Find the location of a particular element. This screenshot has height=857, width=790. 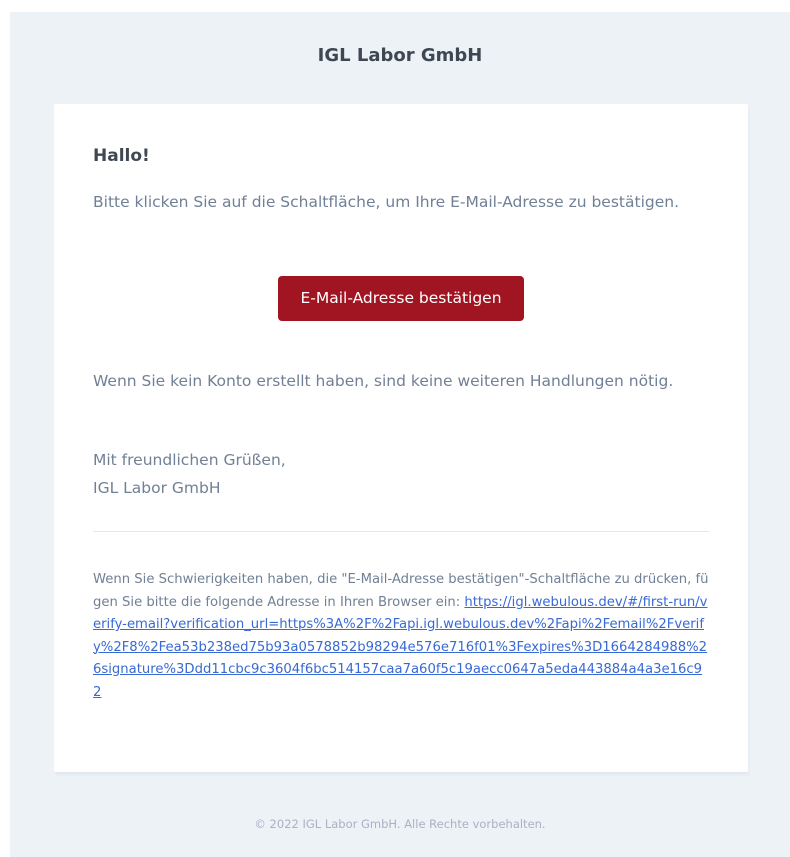

closing-block: Mit freundlichen Grüßen, IGL Labor GmbH is located at coordinates (393, 474).